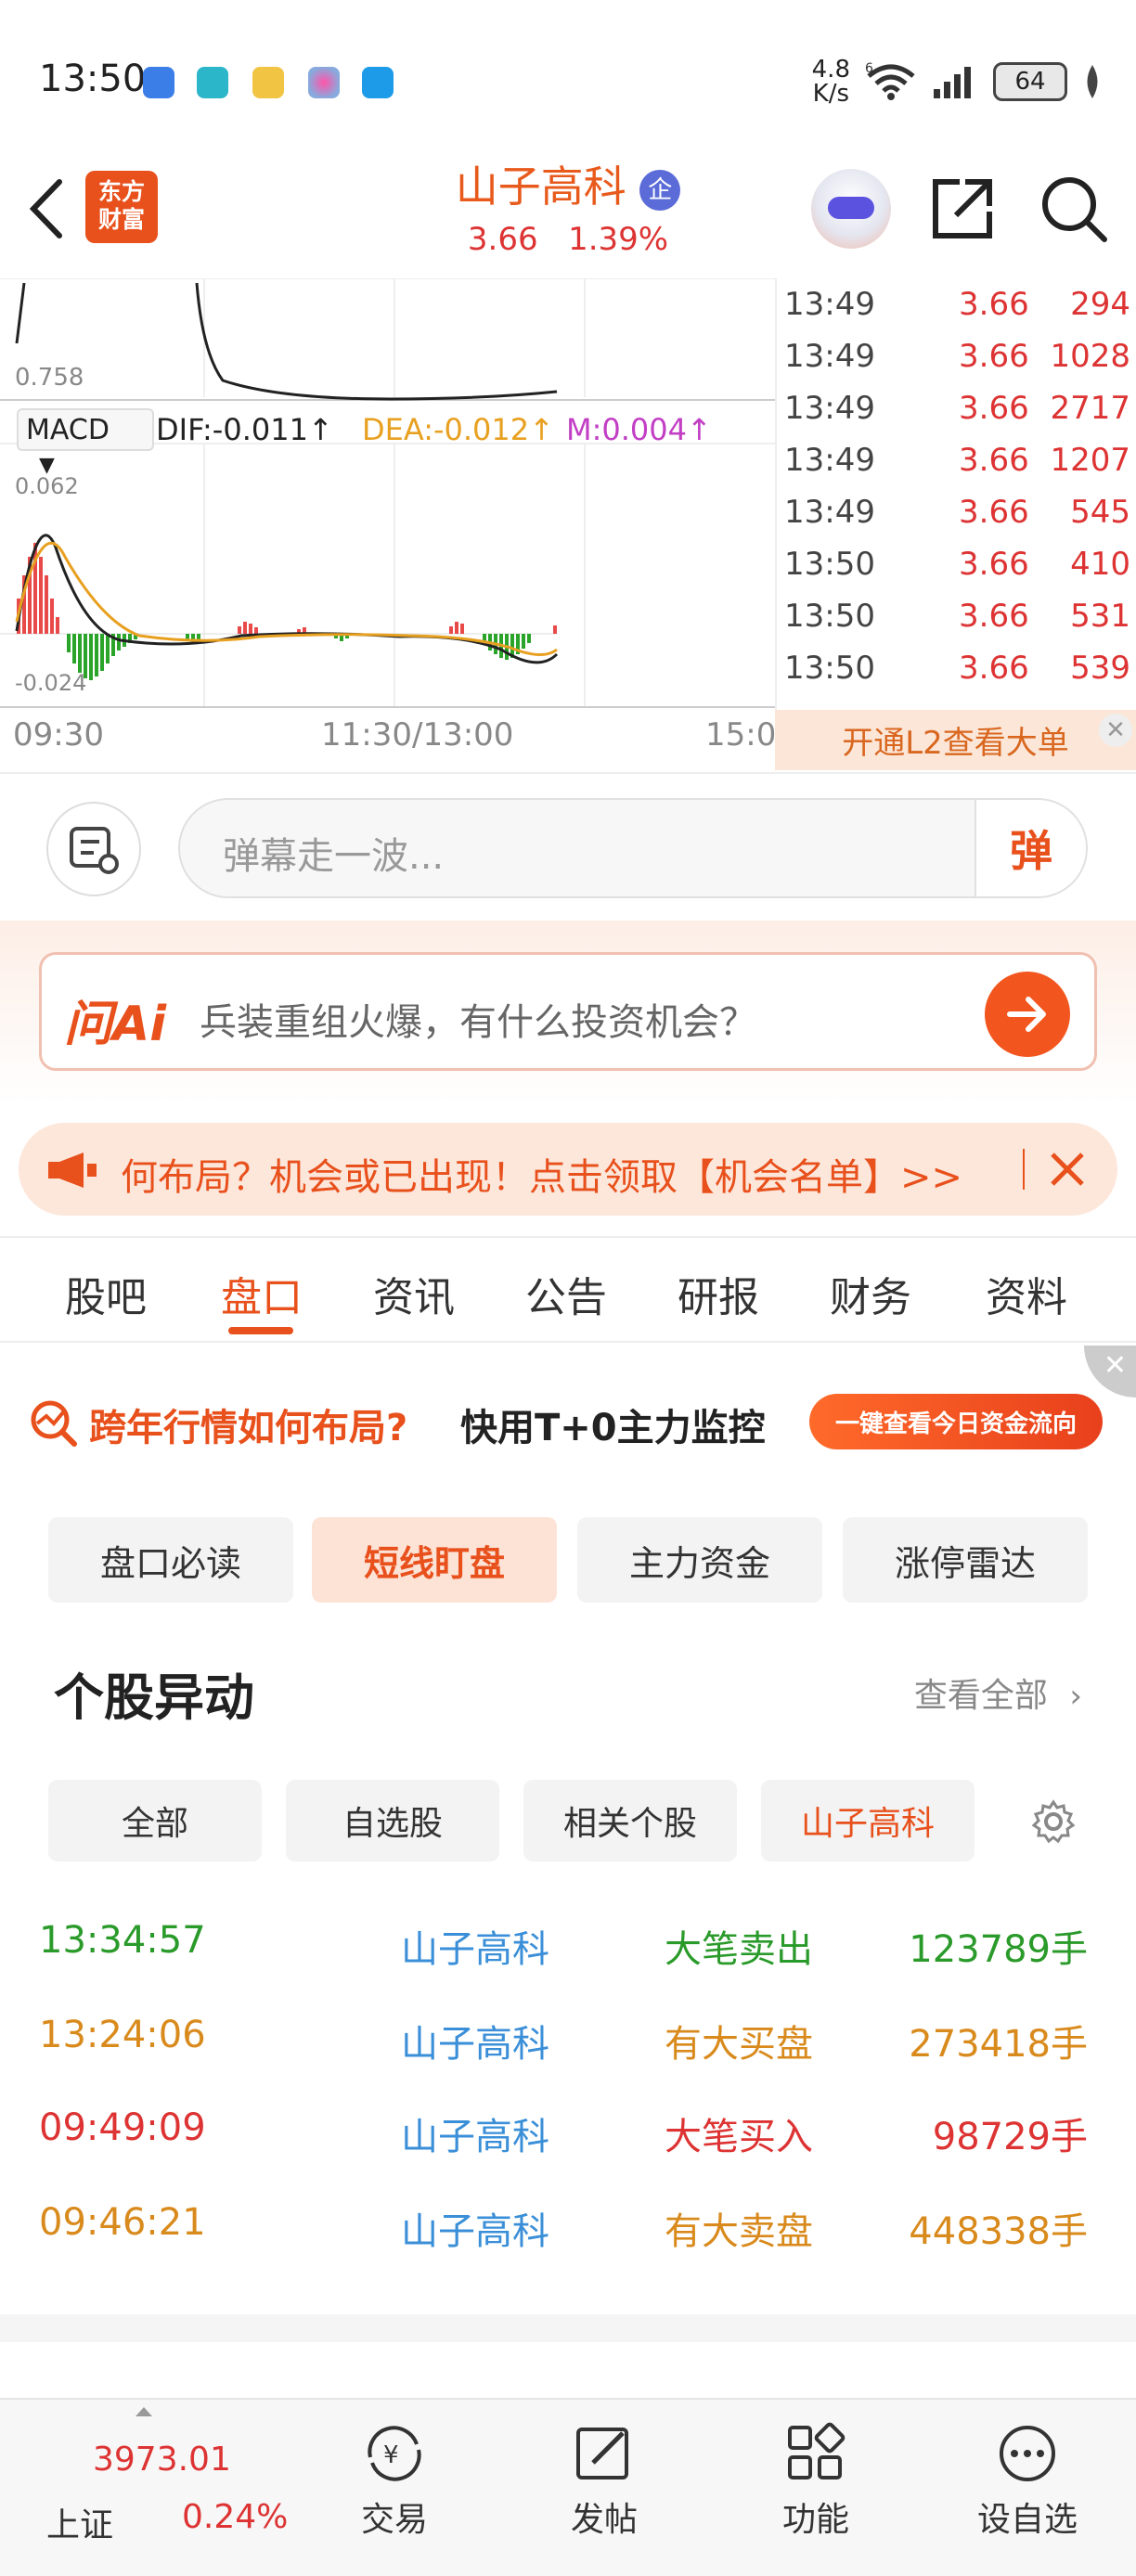 The height and width of the screenshot is (2576, 1136). What do you see at coordinates (542, 1177) in the screenshot?
I see `promo-text: 何布局？机会或已出现！点击领取【机会名单】>>` at bounding box center [542, 1177].